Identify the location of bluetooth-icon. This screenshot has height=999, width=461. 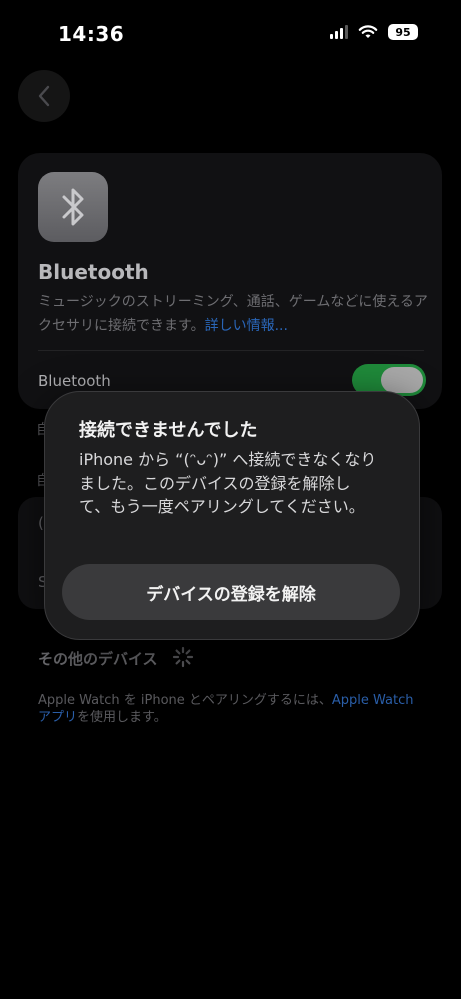
(73, 207).